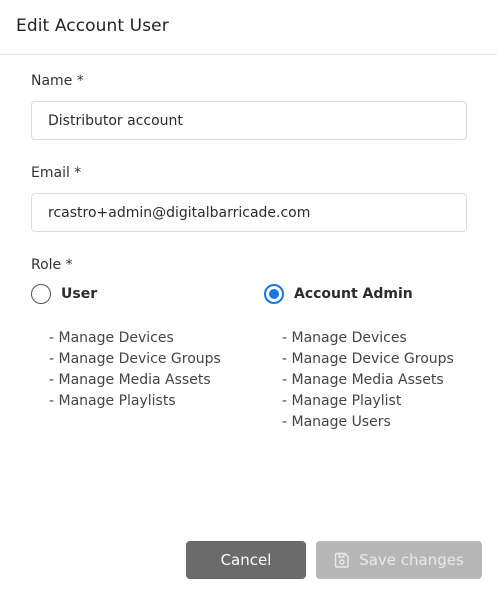  I want to click on permission-item: - Manage Playlists, so click(112, 401).